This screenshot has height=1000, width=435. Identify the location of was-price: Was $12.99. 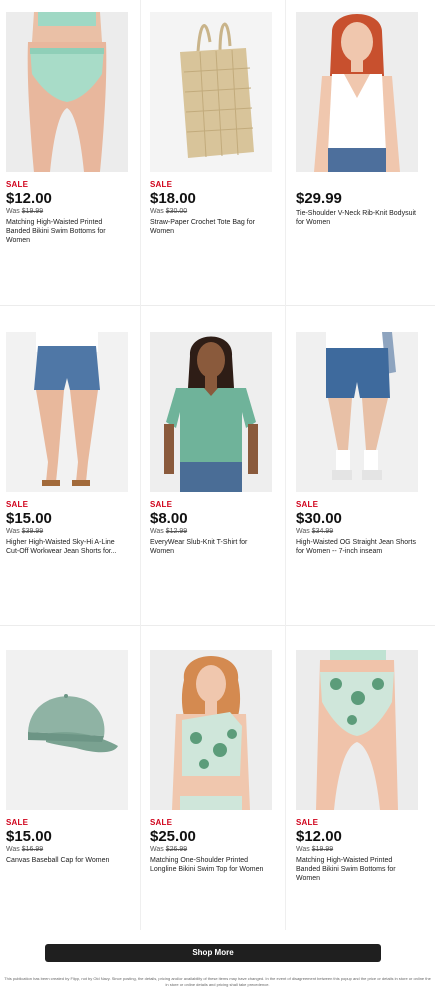
(169, 531).